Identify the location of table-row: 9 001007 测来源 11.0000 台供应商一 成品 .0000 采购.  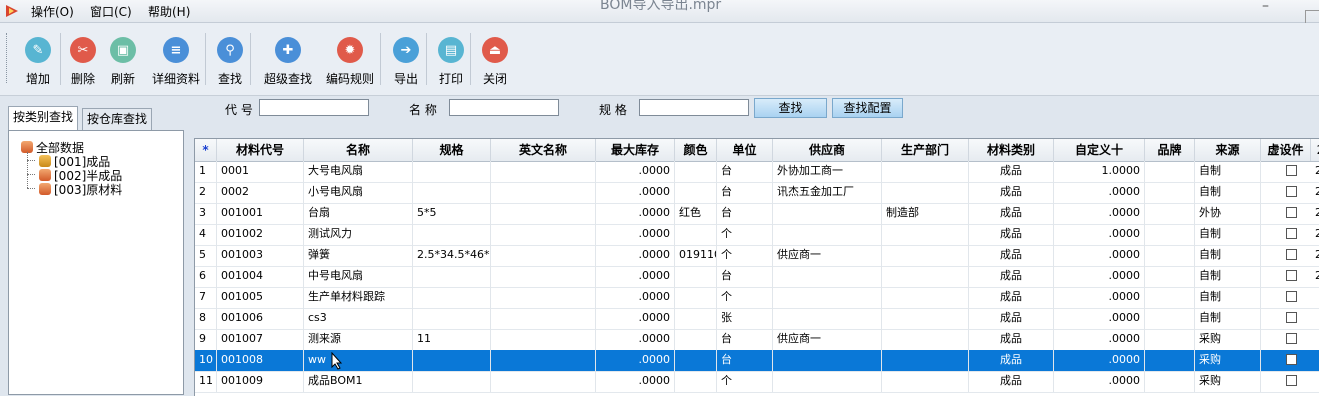
(757, 340).